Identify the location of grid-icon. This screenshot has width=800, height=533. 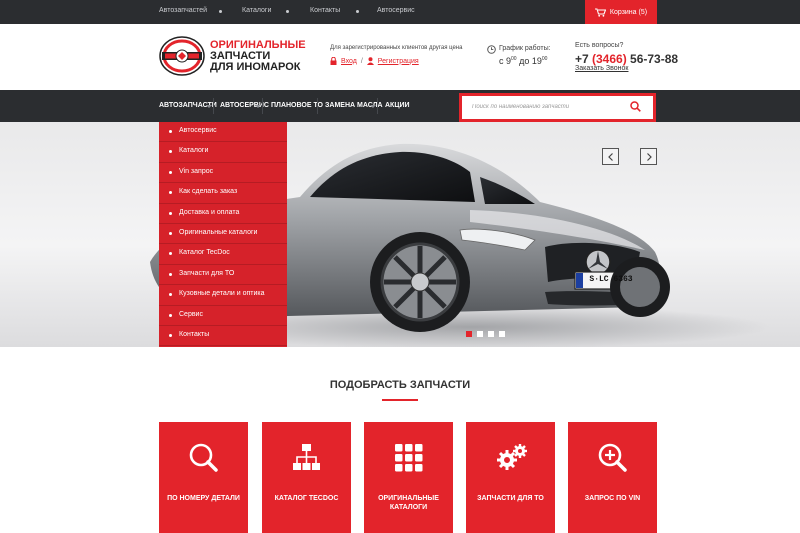
(409, 458).